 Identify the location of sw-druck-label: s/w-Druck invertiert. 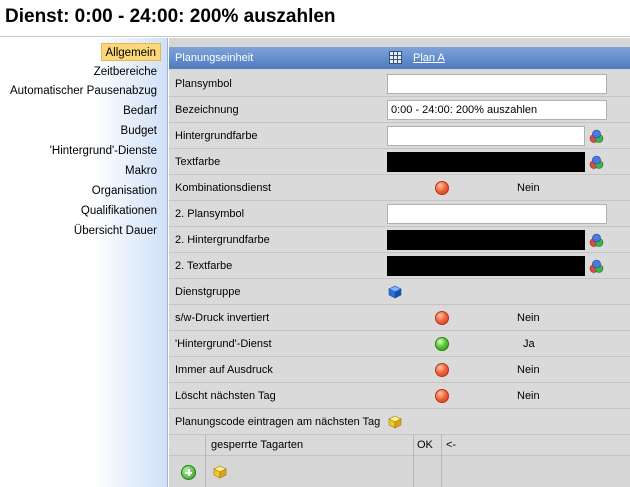
(222, 318).